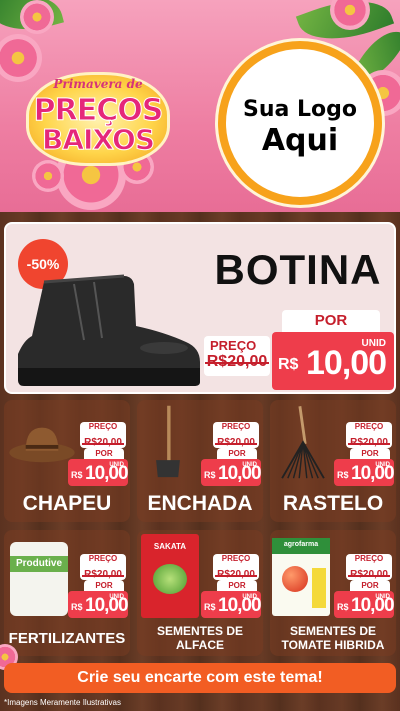  I want to click on tomato-seed-packet-image: agrofarma, so click(301, 577).